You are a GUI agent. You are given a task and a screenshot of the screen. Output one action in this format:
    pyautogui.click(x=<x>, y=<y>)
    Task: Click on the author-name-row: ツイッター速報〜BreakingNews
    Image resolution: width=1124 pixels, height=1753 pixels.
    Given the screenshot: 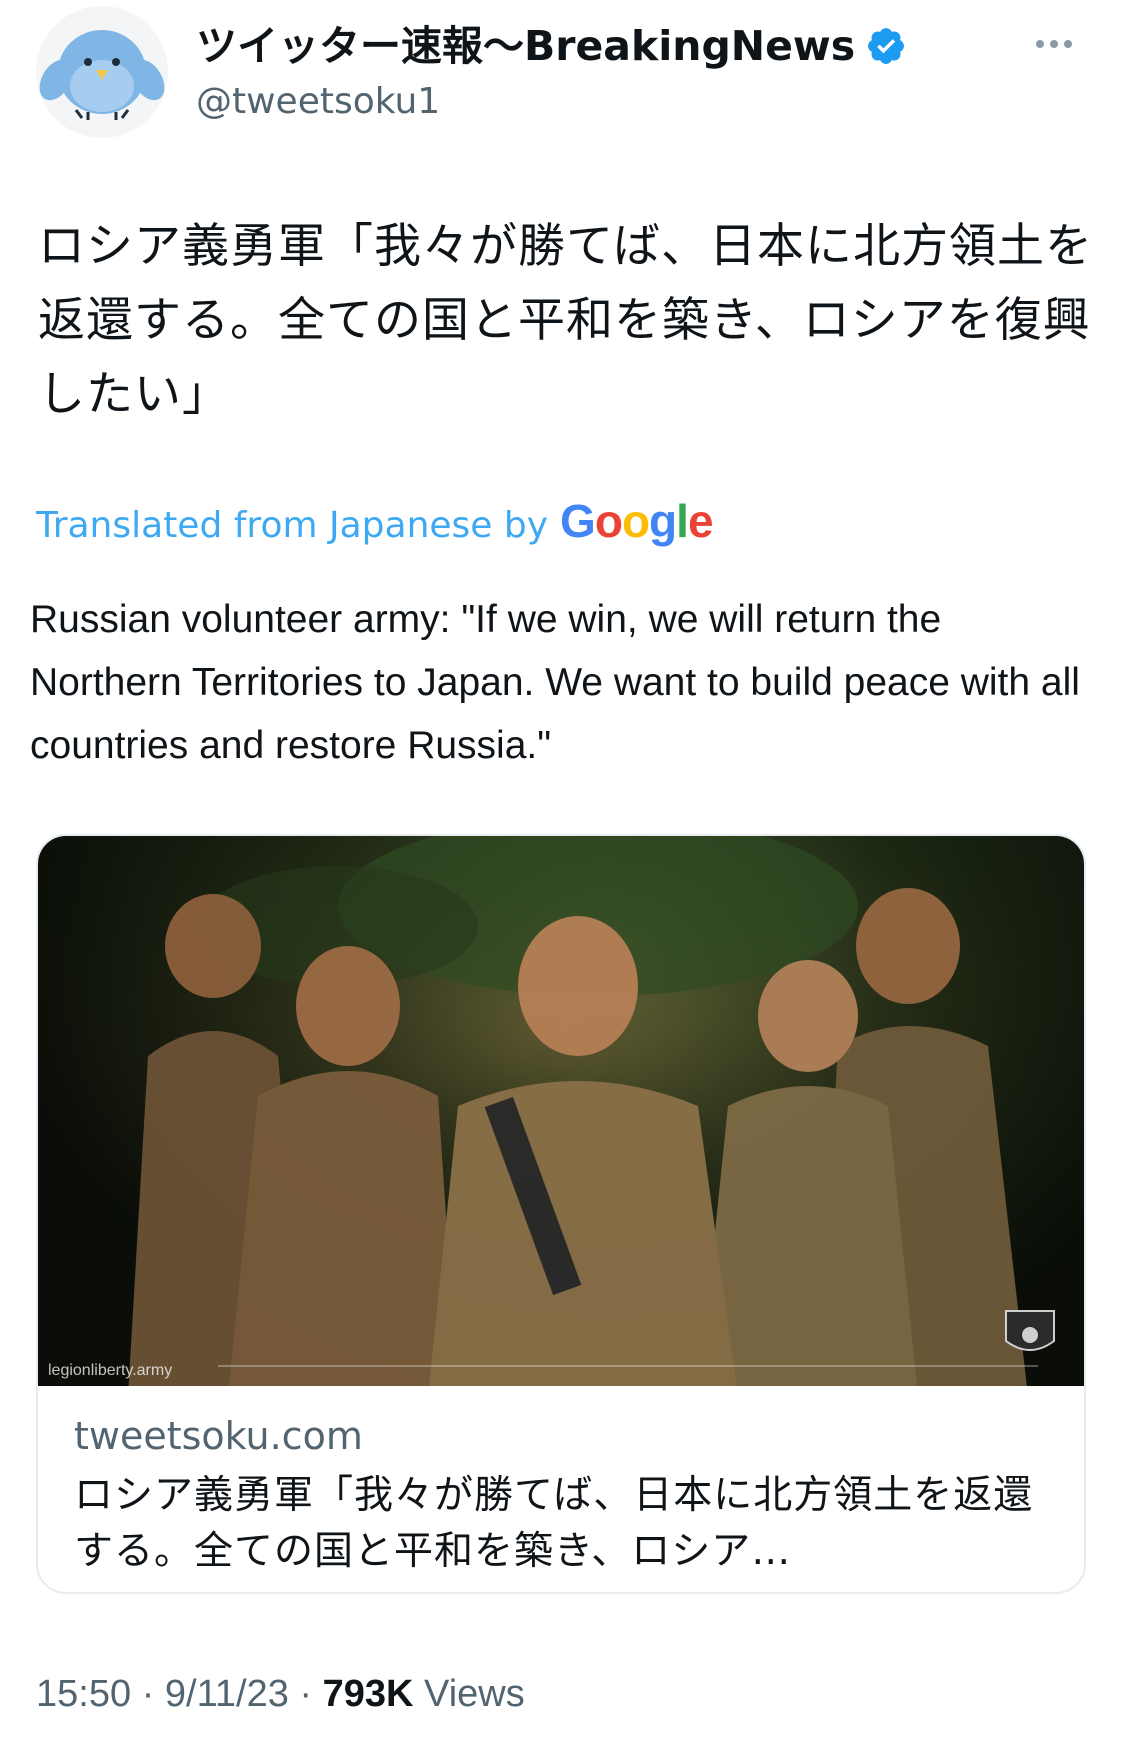 What is the action you would take?
    pyautogui.click(x=551, y=46)
    